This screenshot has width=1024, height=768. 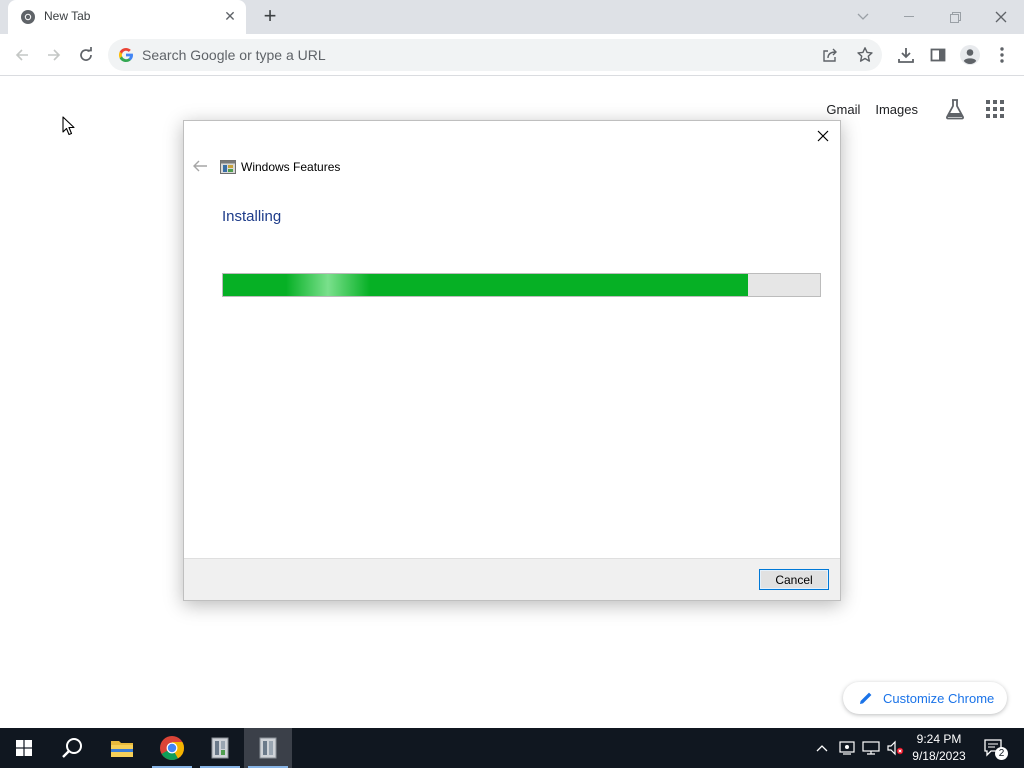 I want to click on install-progress-bar, so click(x=521, y=285).